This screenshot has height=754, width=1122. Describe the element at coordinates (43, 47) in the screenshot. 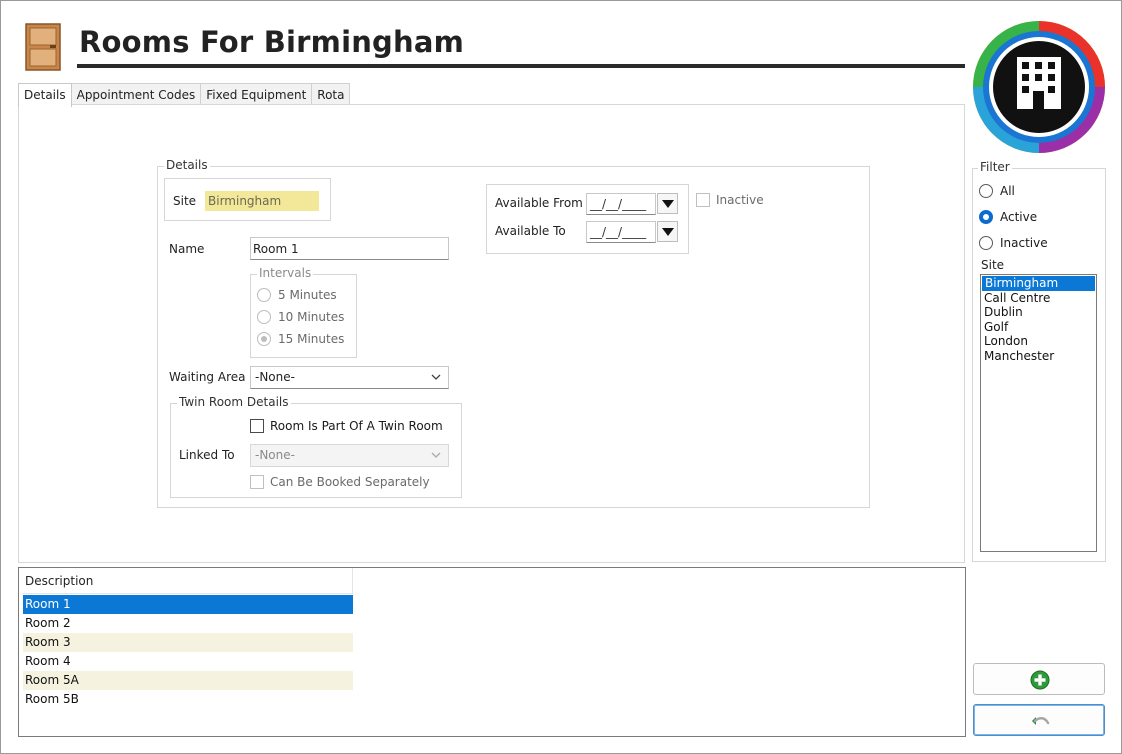

I see `door-icon` at that location.